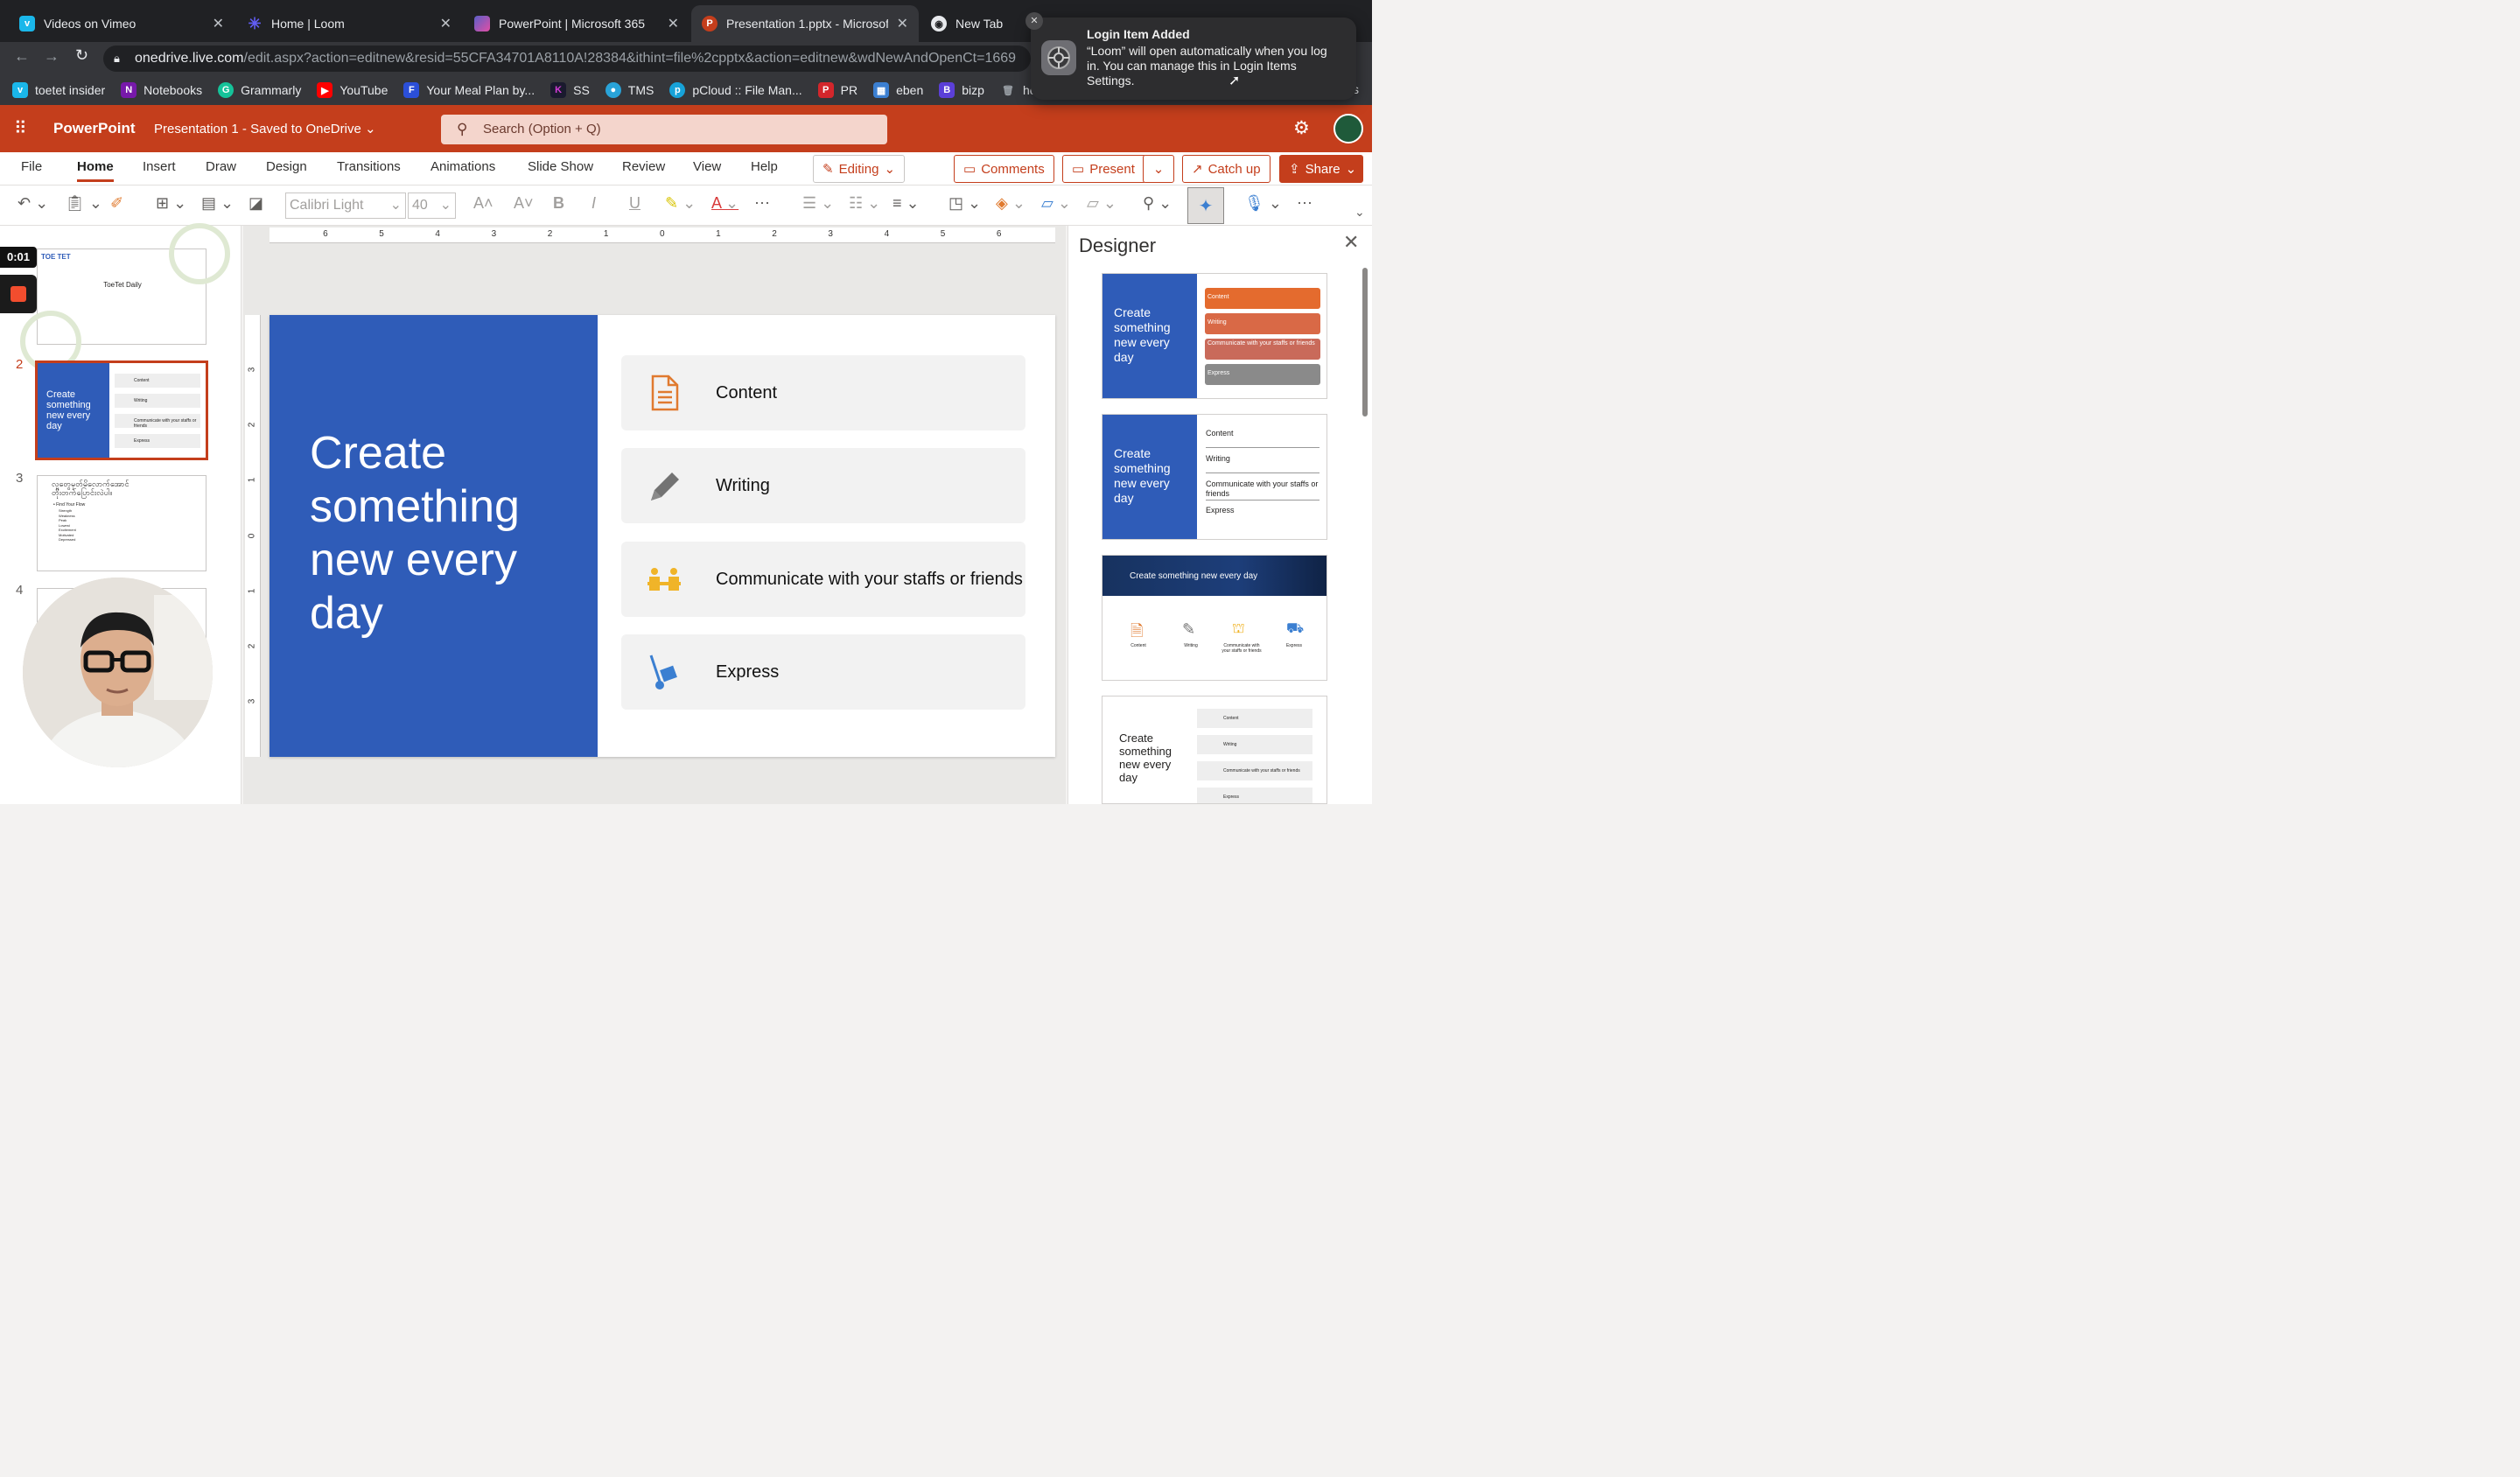 The width and height of the screenshot is (2520, 1477). Describe the element at coordinates (1205, 205) in the screenshot. I see `designer-icon: ✦` at that location.